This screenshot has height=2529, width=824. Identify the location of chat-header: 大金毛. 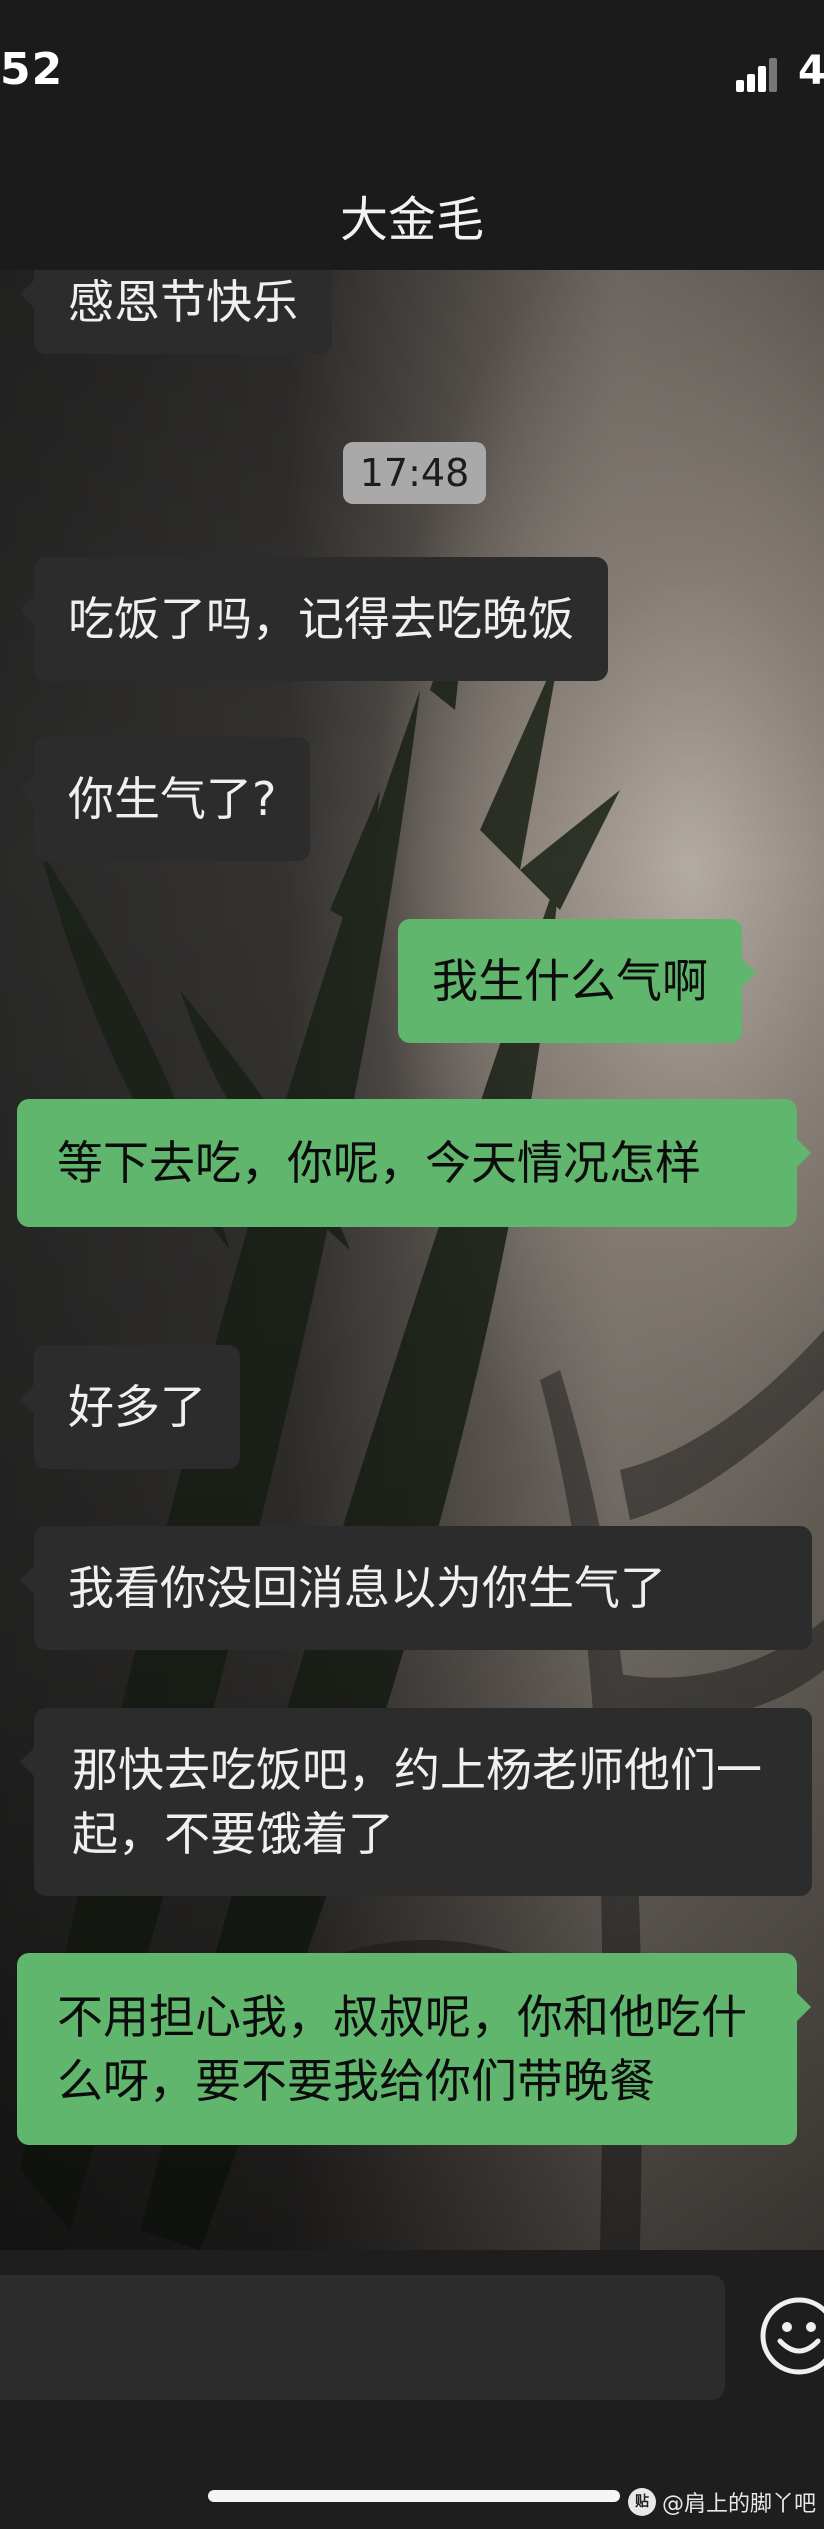
(412, 205).